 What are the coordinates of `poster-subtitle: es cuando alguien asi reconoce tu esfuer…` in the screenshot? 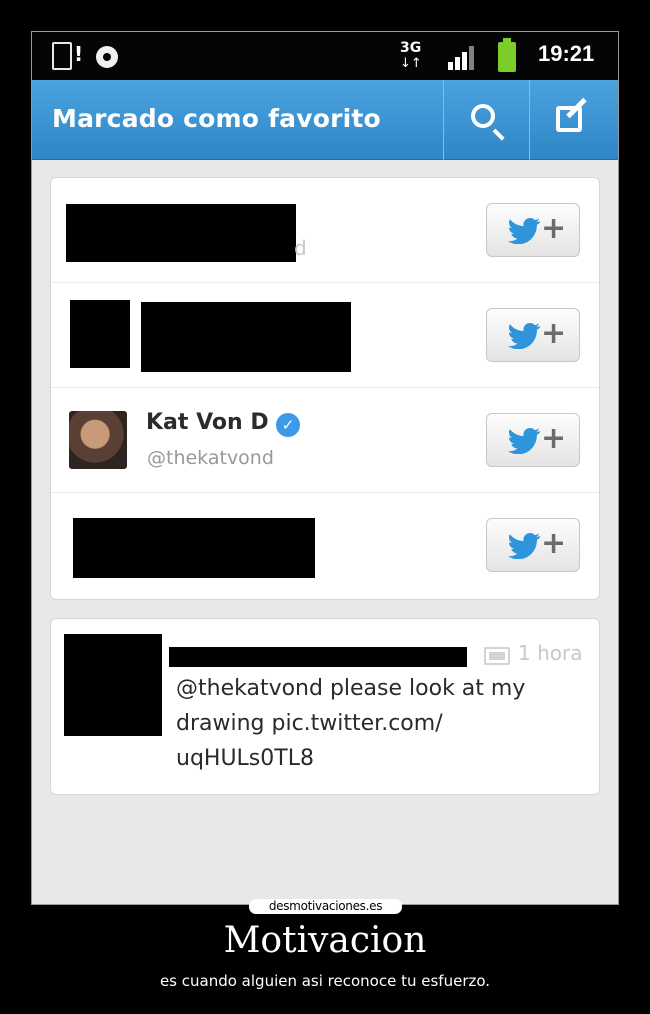 It's located at (325, 981).